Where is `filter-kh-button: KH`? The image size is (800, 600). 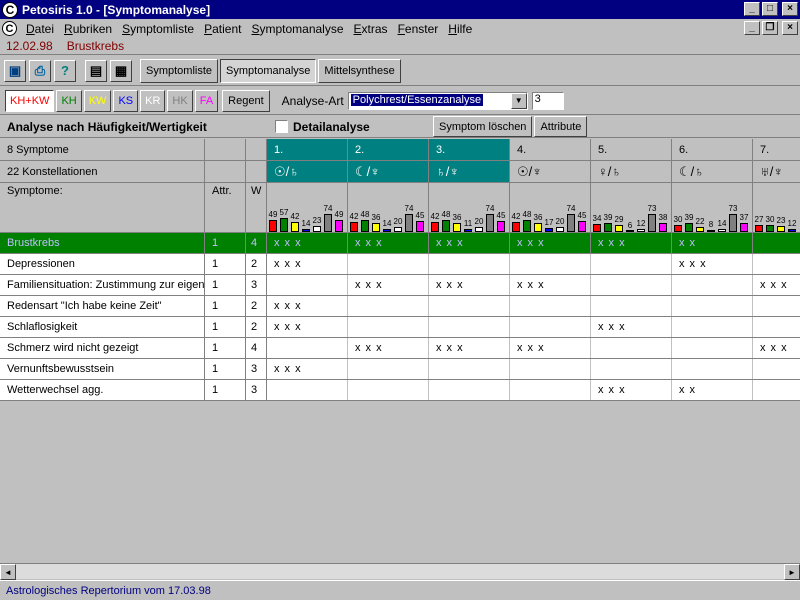 filter-kh-button: KH is located at coordinates (69, 100).